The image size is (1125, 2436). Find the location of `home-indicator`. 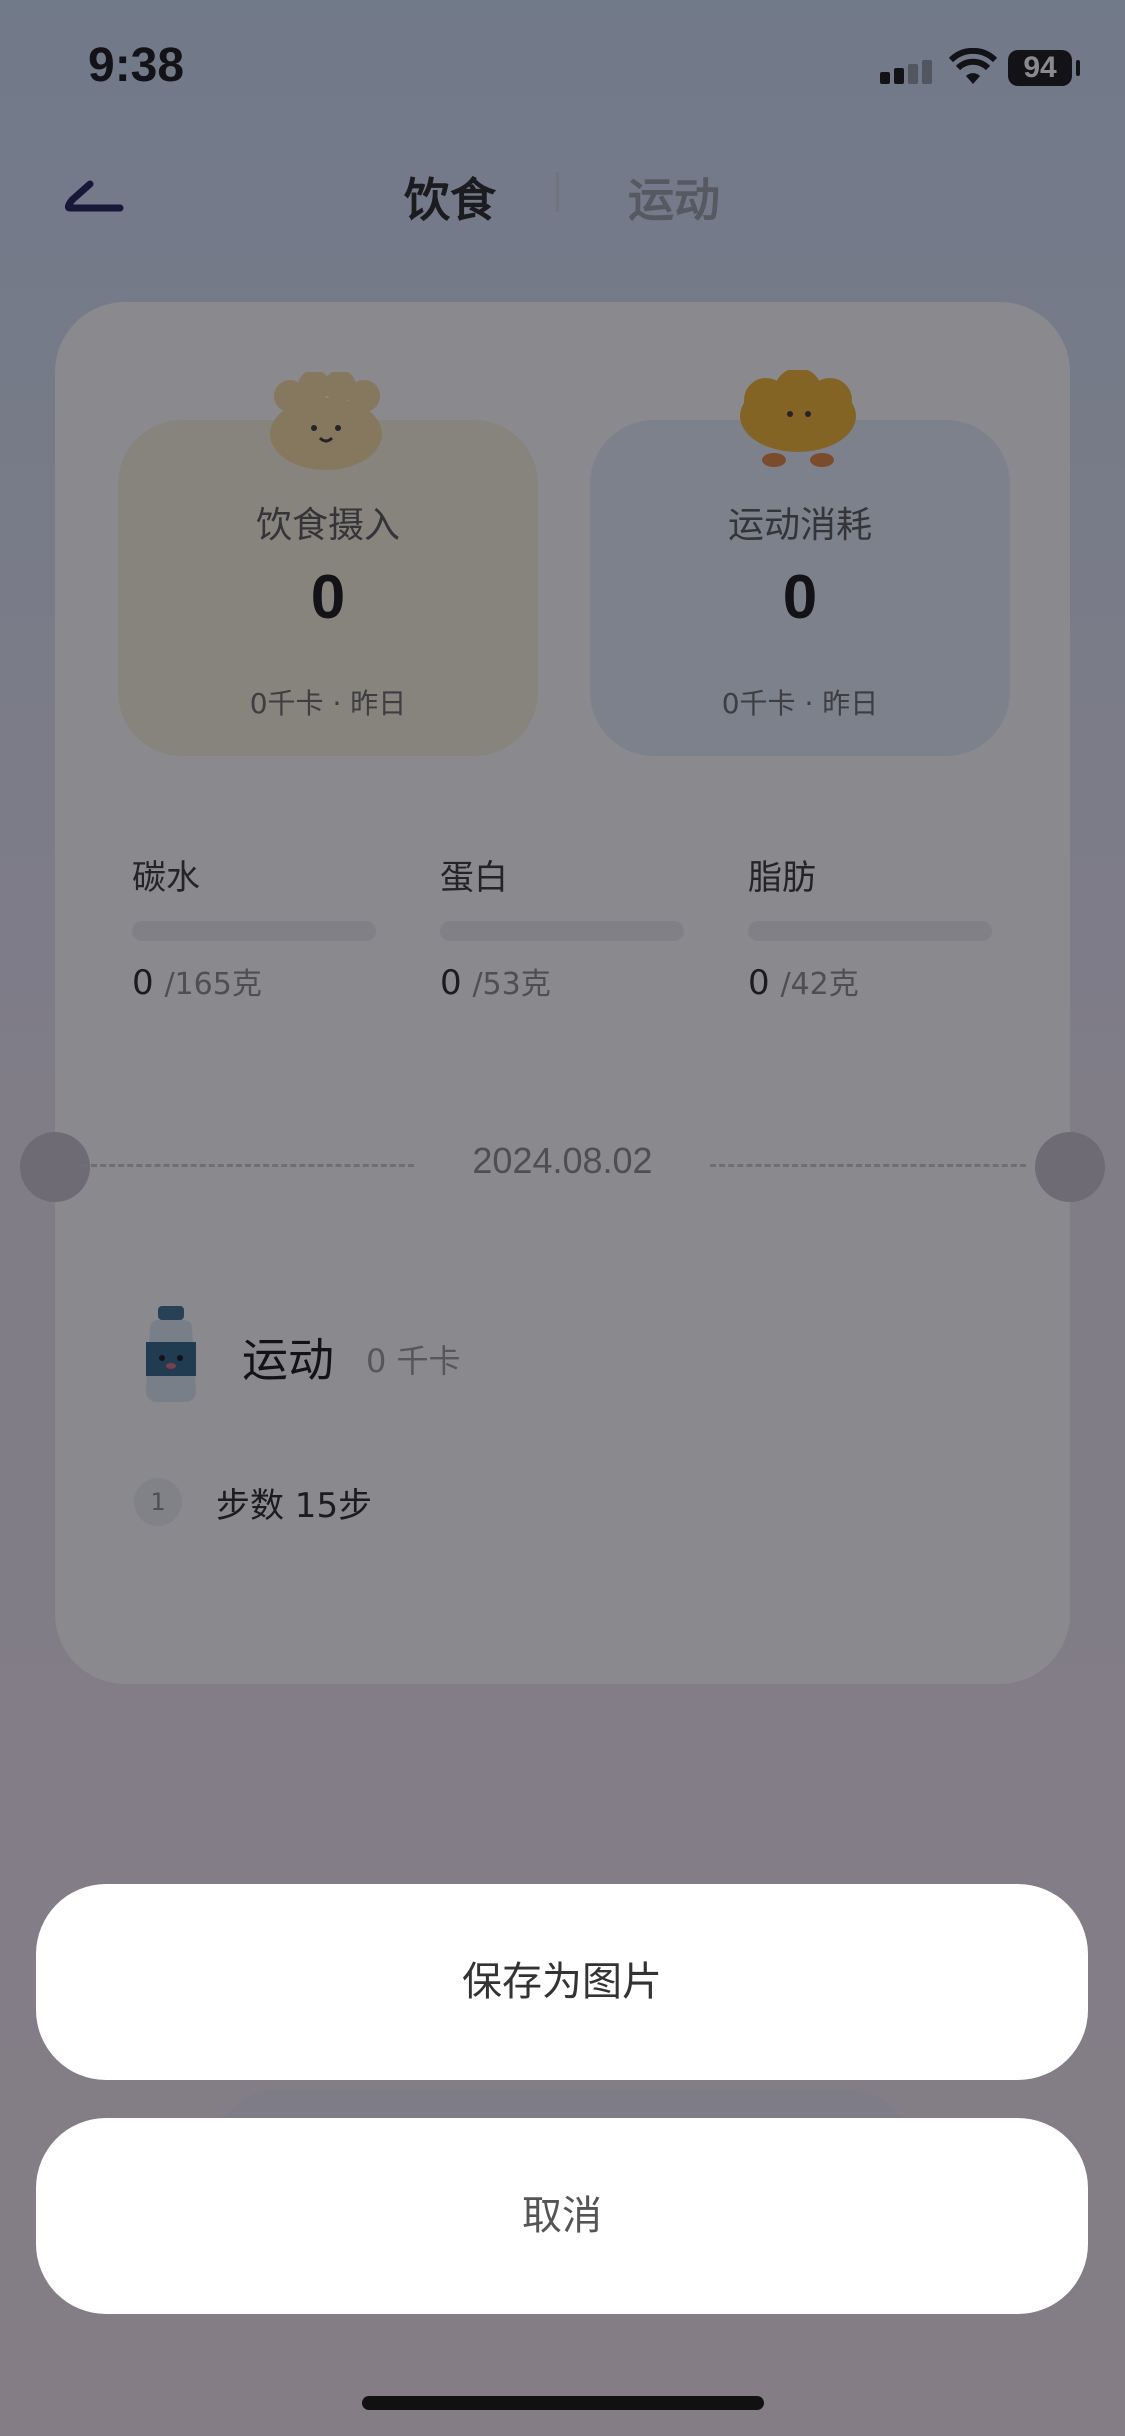

home-indicator is located at coordinates (563, 2403).